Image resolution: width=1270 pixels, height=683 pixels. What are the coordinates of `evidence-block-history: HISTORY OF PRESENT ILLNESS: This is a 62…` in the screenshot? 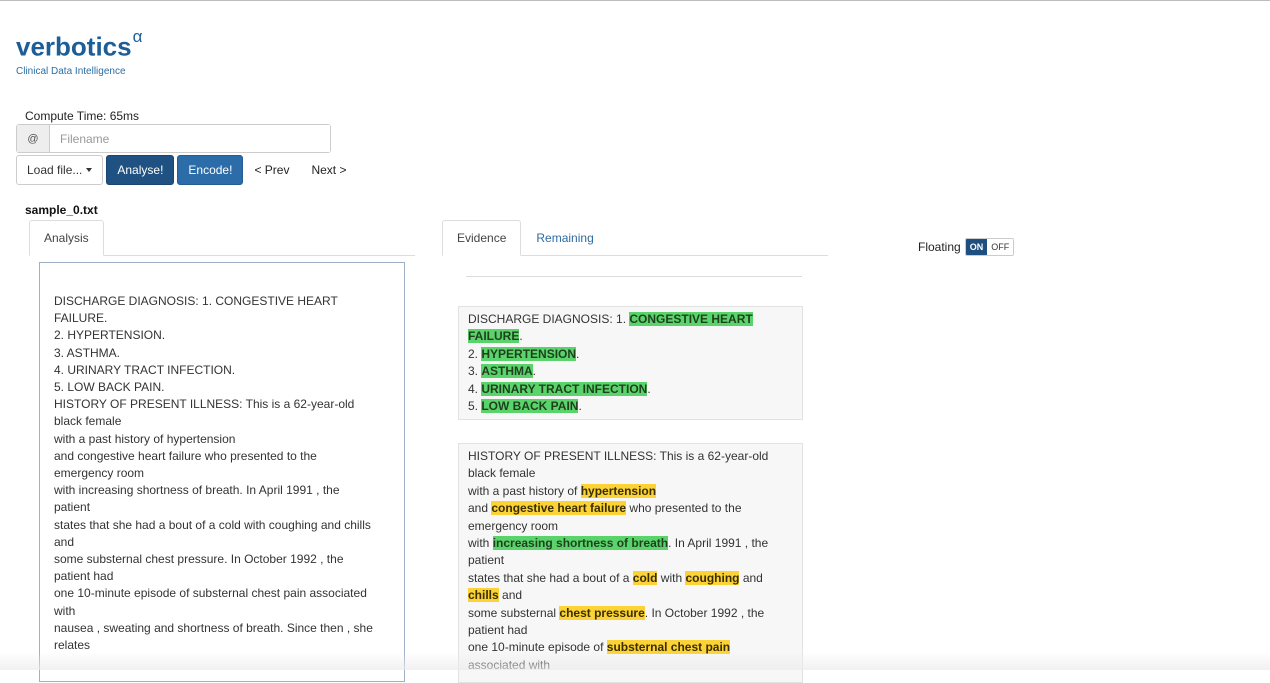 It's located at (630, 563).